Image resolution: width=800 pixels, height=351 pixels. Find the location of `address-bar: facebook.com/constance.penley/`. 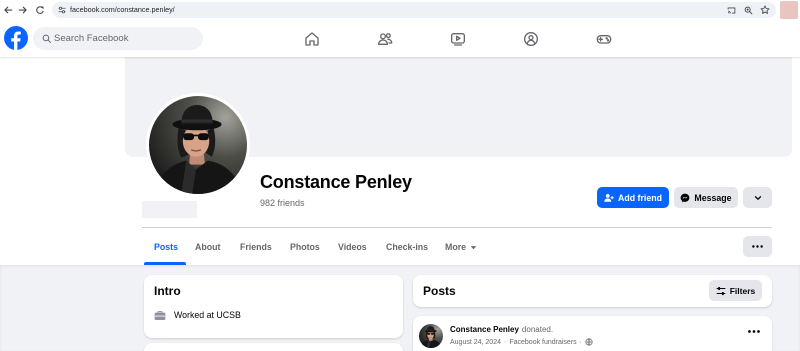

address-bar: facebook.com/constance.penley/ is located at coordinates (414, 10).